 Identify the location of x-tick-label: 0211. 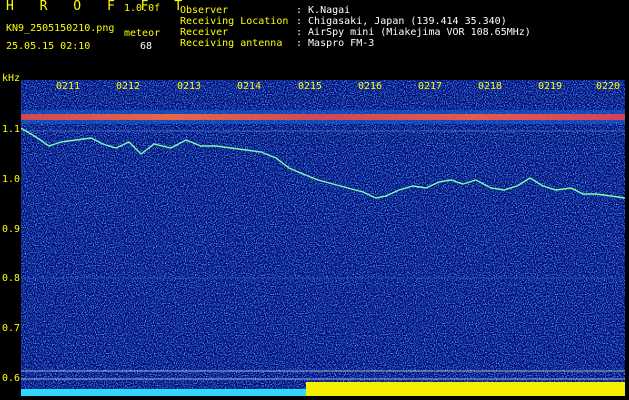
(68, 86).